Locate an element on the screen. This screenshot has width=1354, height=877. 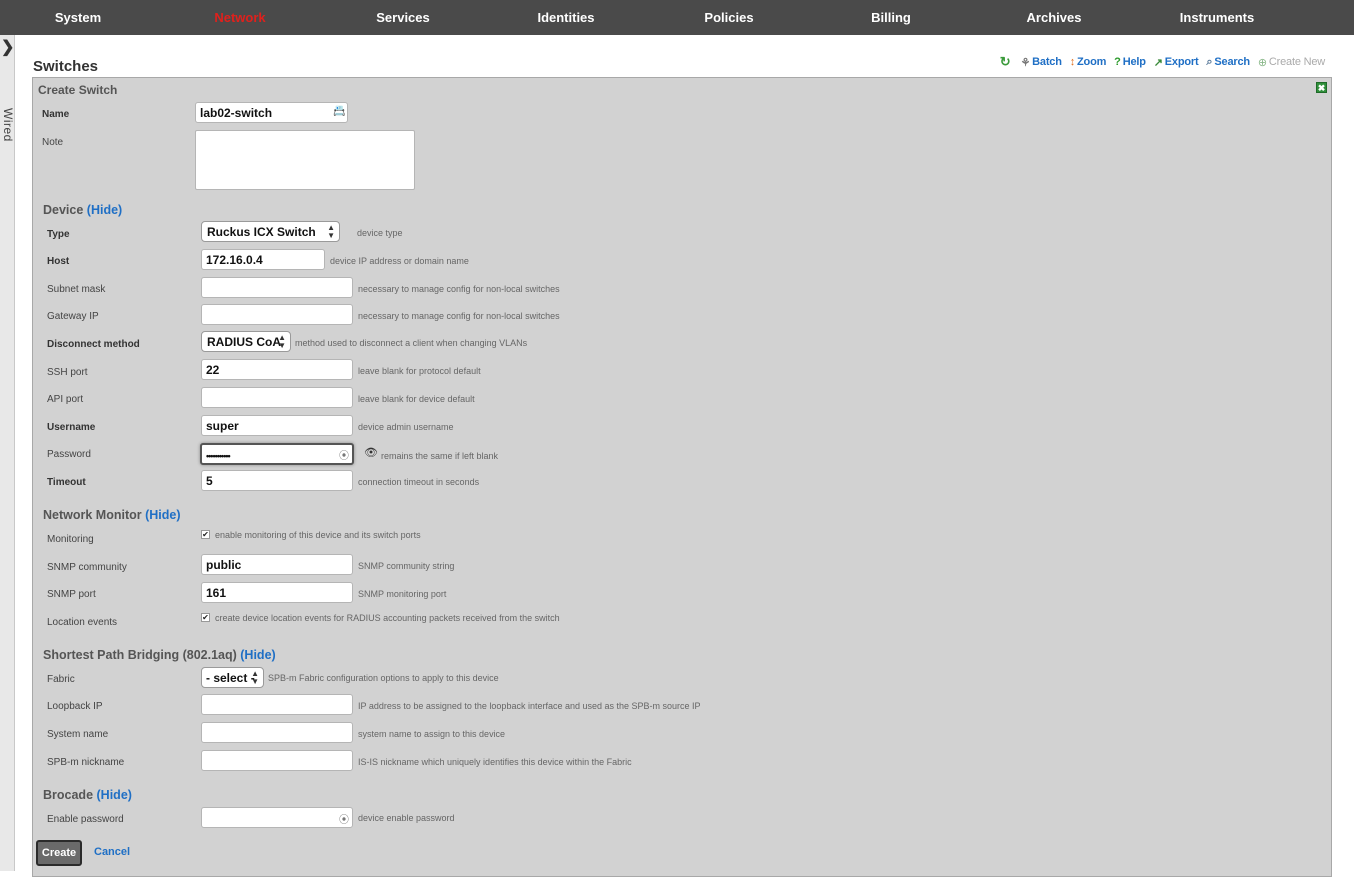
device-section-header: Device (Hide) is located at coordinates (82, 210).